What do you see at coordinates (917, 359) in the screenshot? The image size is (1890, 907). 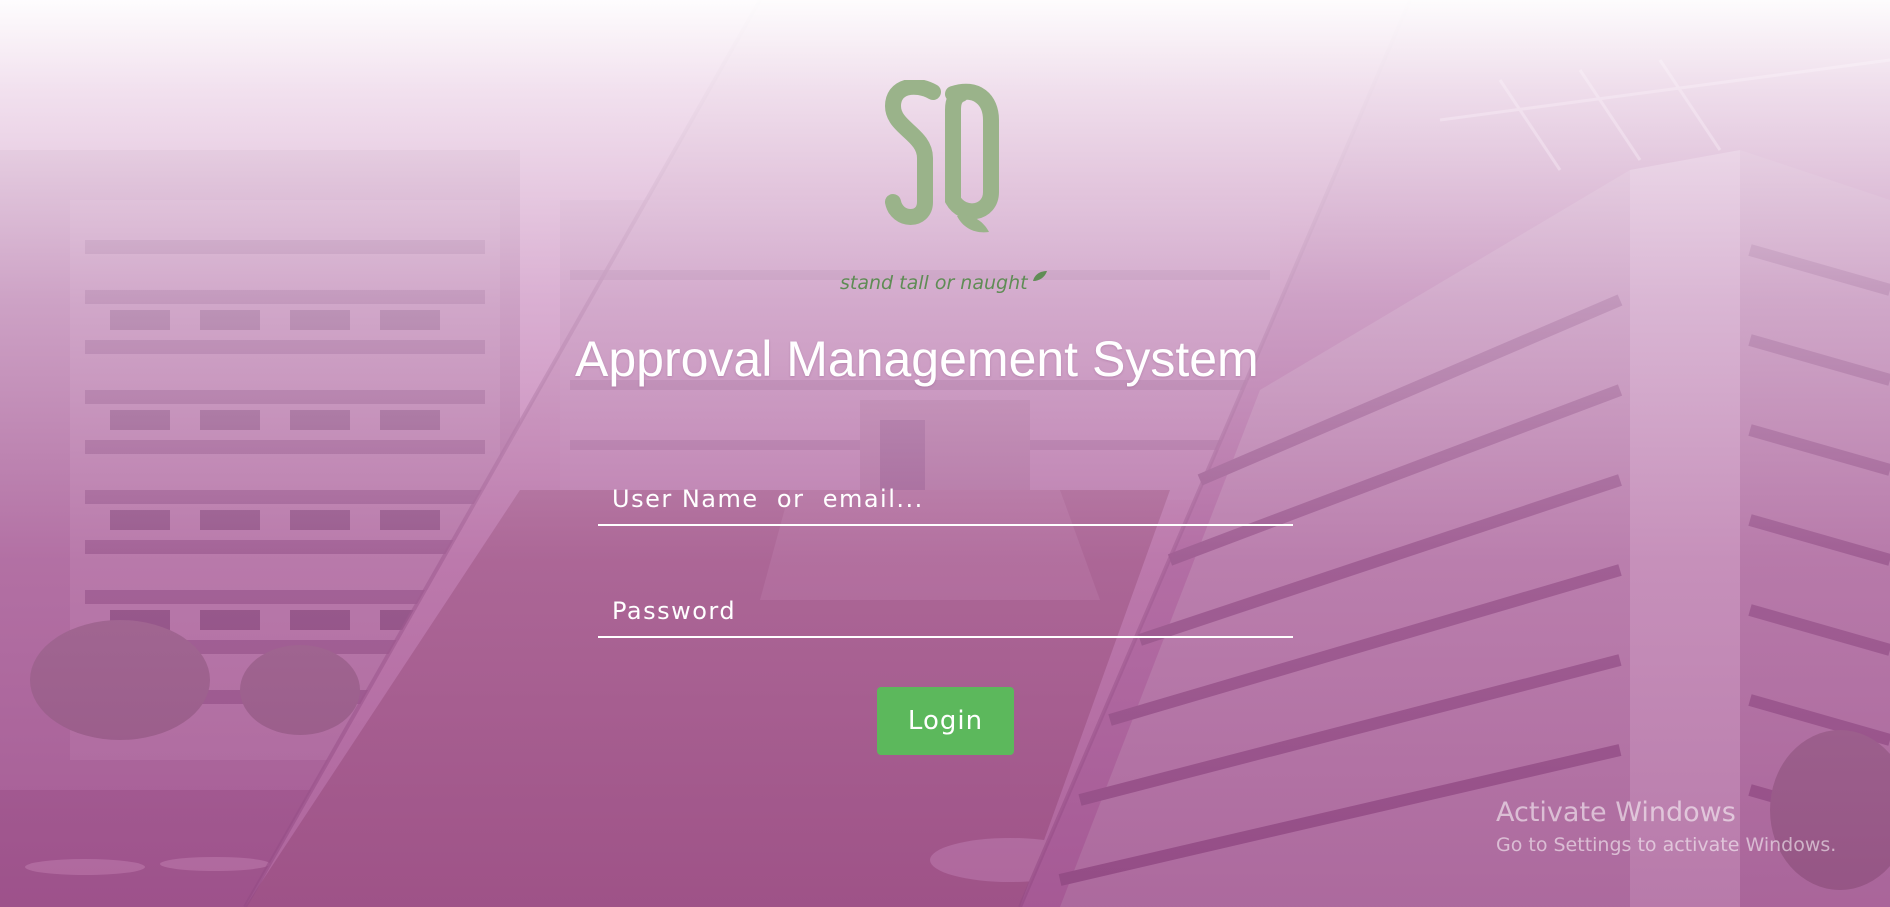 I see `page-title: Approval Management System` at bounding box center [917, 359].